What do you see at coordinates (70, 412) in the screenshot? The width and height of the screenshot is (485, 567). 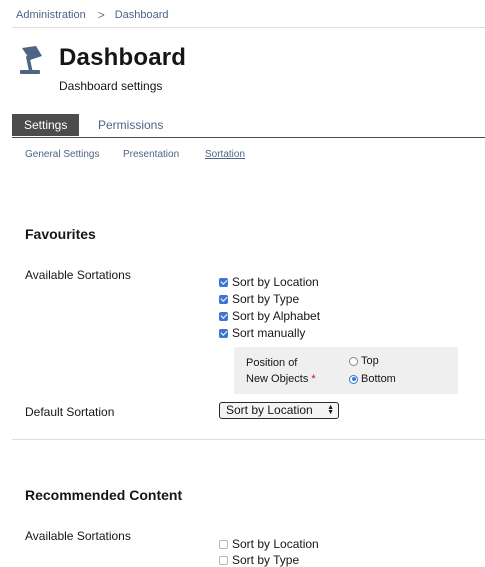 I see `default-sortation-label: Default Sortation` at bounding box center [70, 412].